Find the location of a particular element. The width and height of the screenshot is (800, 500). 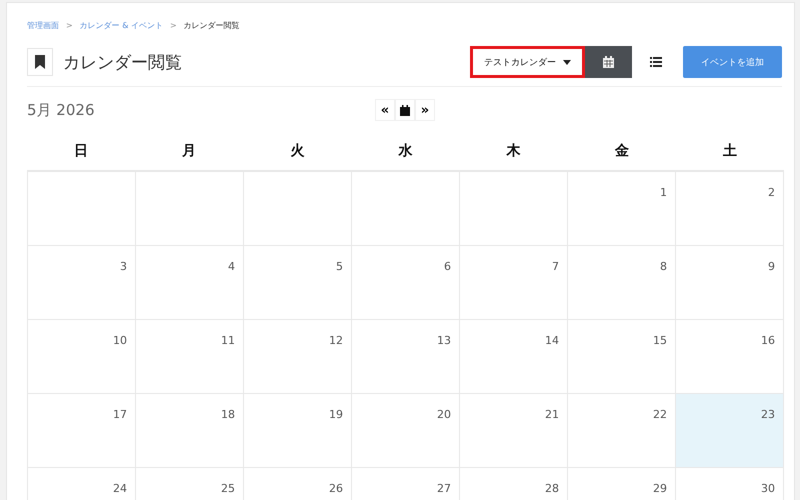

weekday-header: 水 is located at coordinates (405, 151).